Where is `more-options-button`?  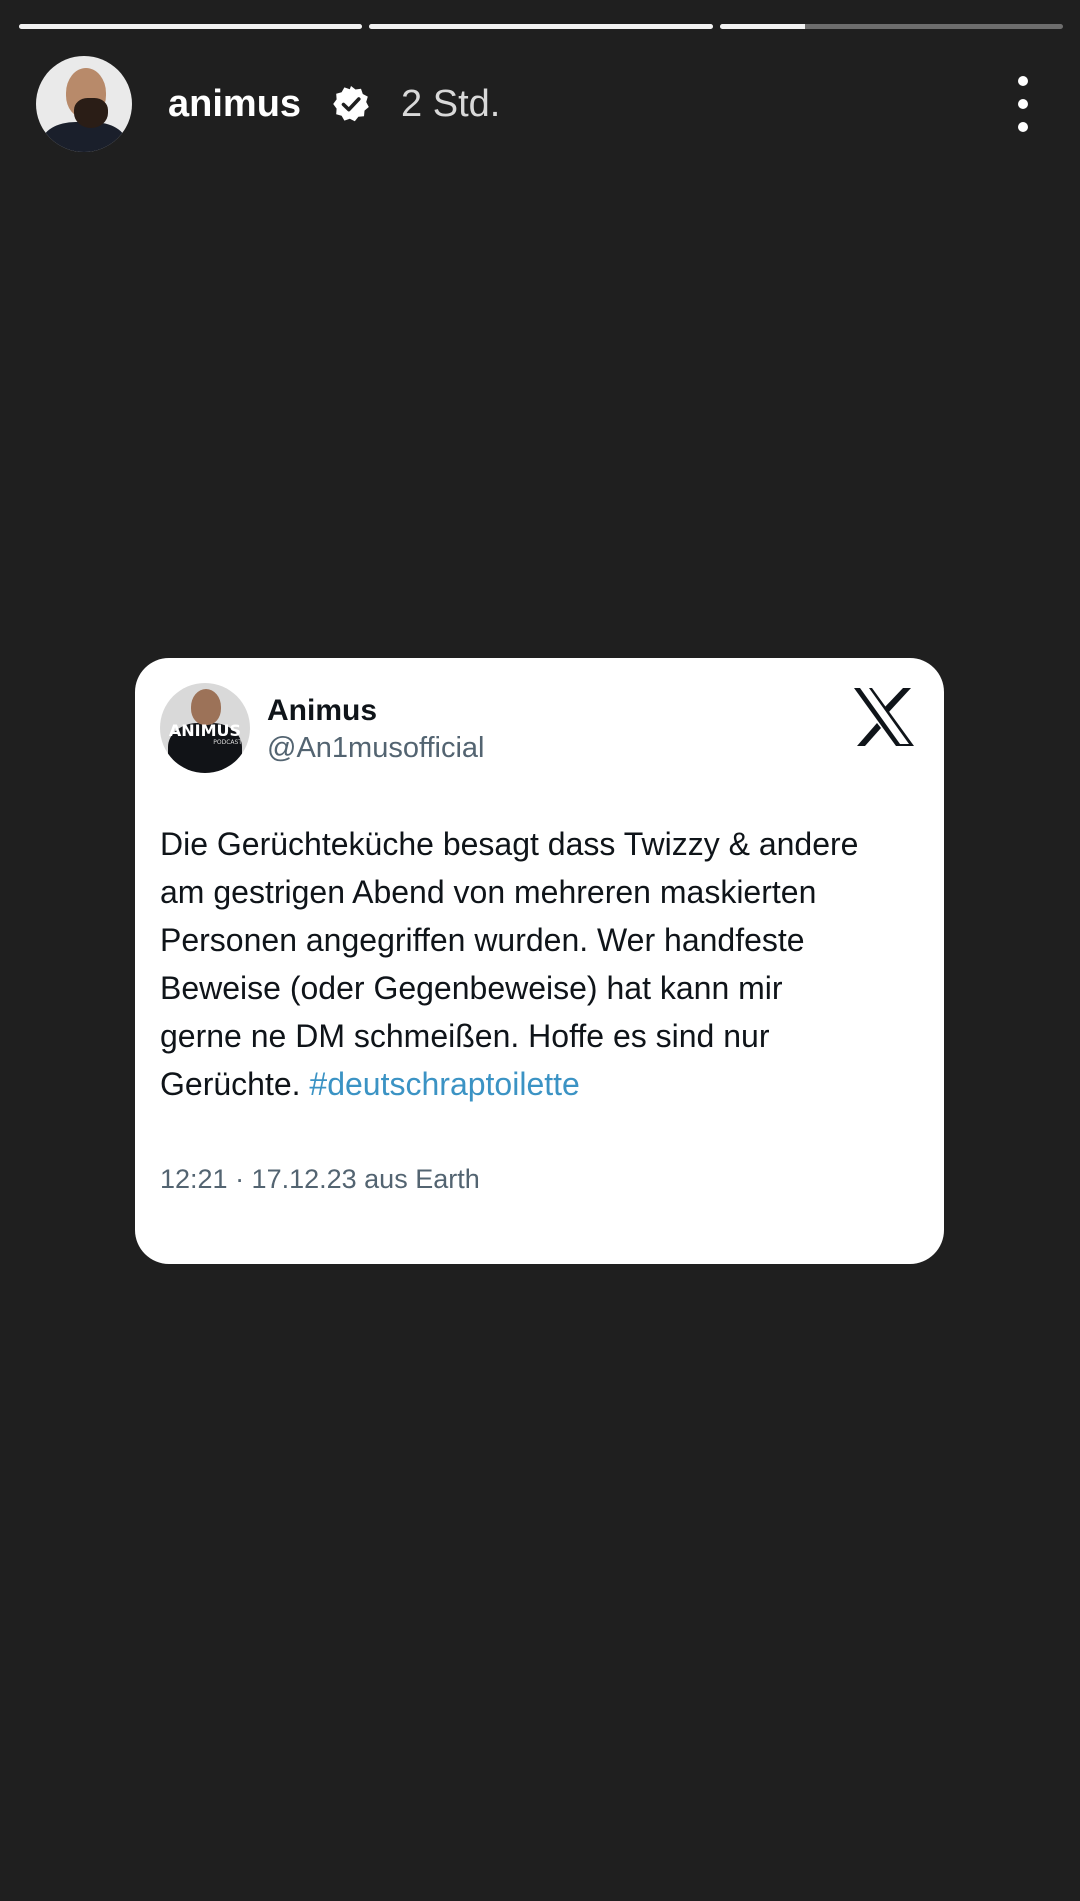 more-options-button is located at coordinates (1023, 104).